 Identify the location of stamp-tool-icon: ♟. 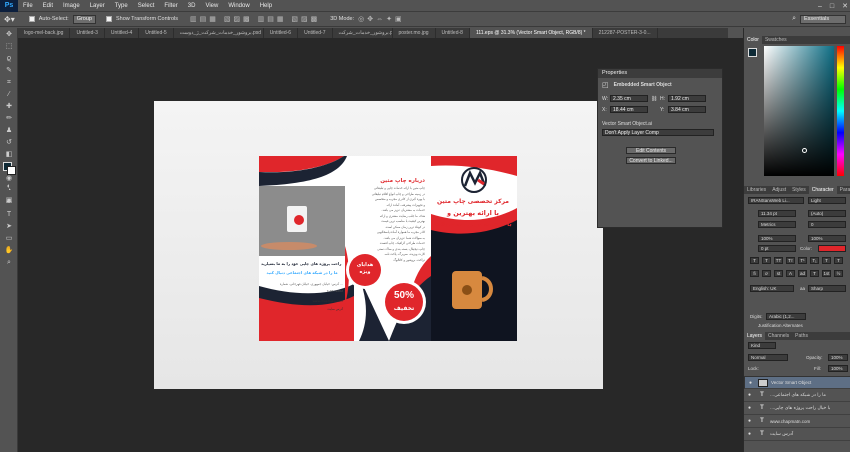
(9, 131).